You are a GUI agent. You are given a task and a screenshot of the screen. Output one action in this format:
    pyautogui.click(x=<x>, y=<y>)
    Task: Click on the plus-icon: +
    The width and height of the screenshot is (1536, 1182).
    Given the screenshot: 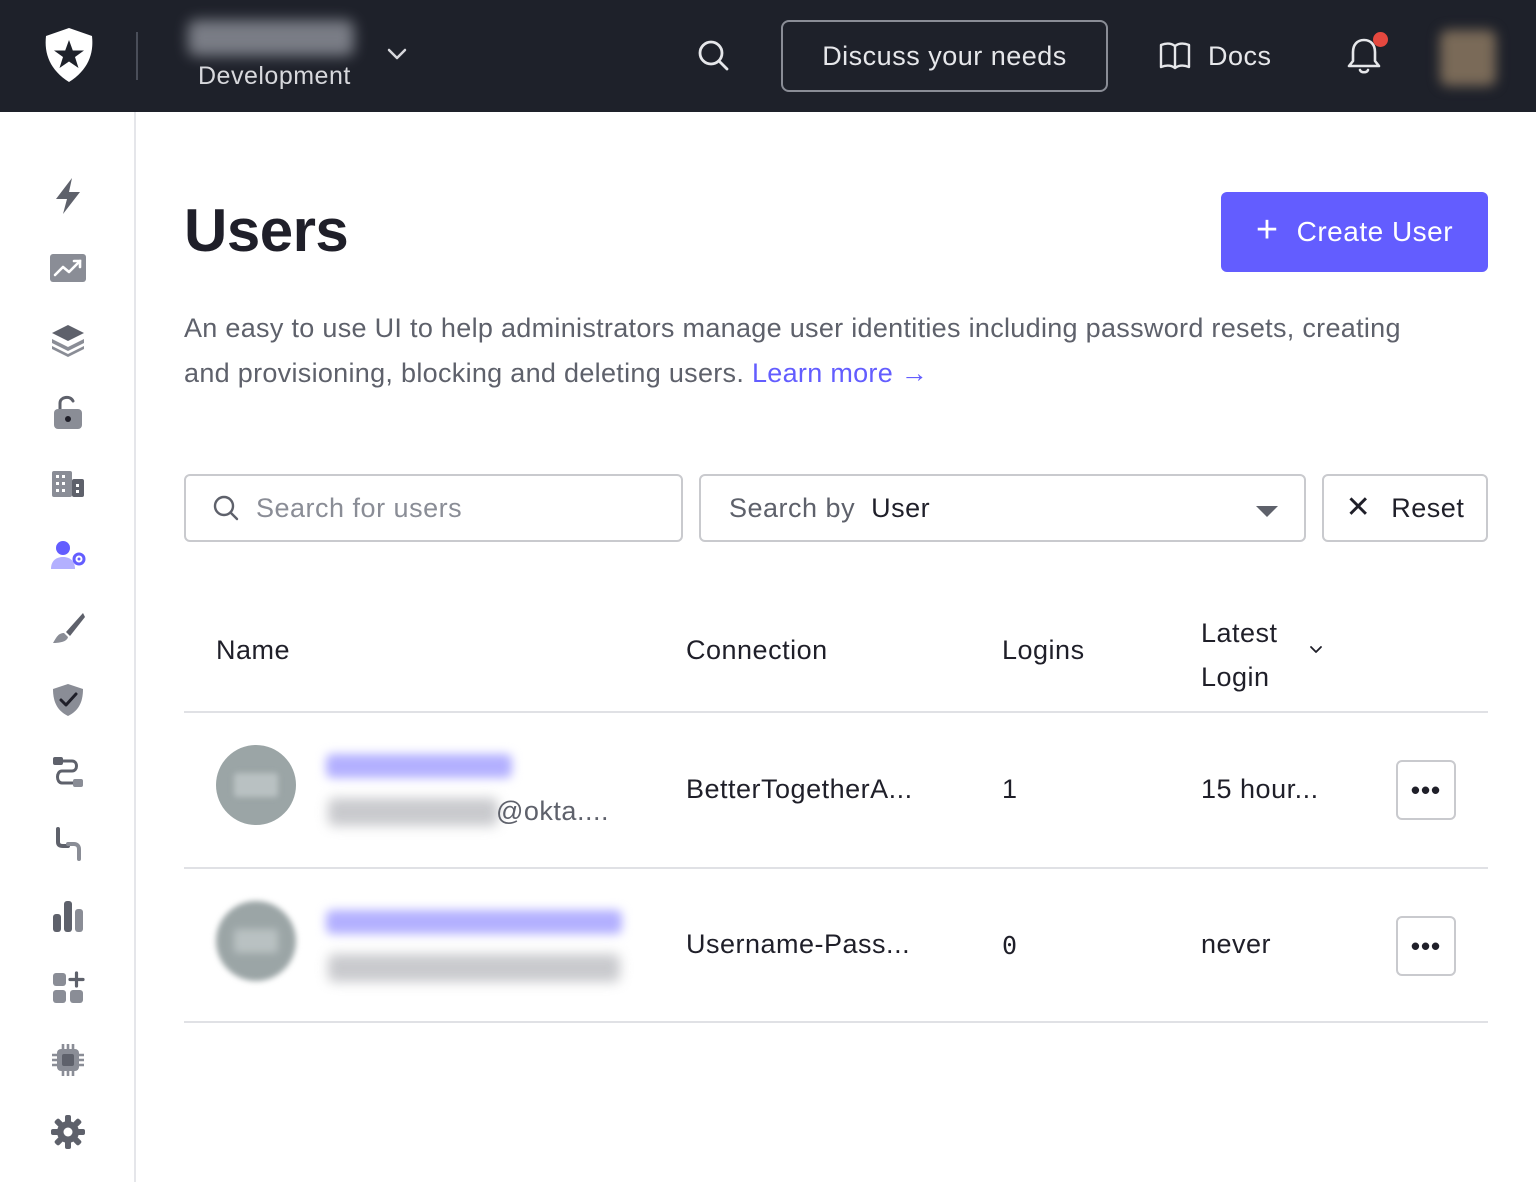 What is the action you would take?
    pyautogui.click(x=1267, y=230)
    